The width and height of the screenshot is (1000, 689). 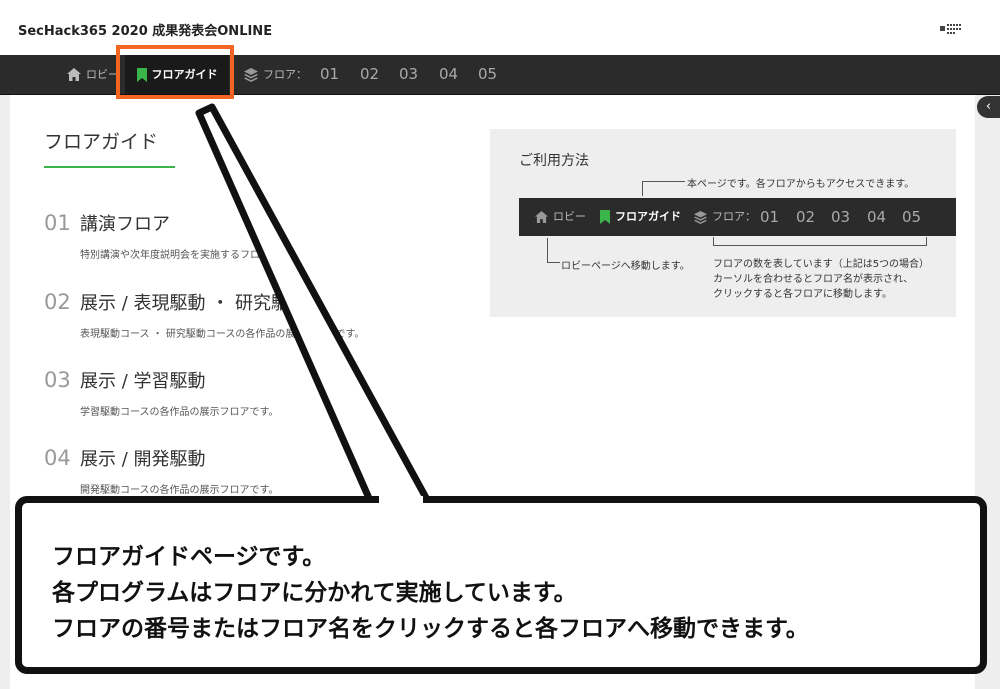 I want to click on nav-lobby: ロビー, so click(x=93, y=74).